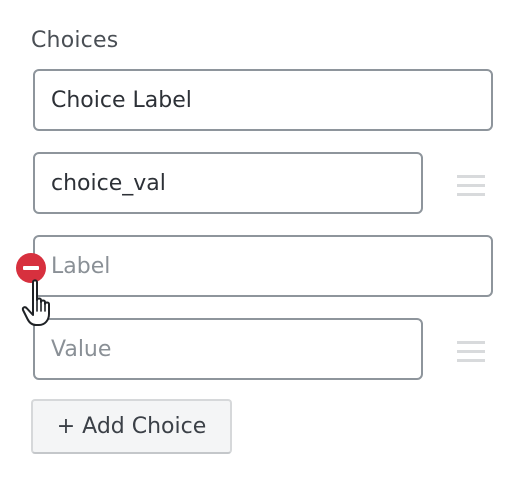 This screenshot has width=523, height=489. Describe the element at coordinates (228, 349) in the screenshot. I see `new-choice-value-input` at that location.